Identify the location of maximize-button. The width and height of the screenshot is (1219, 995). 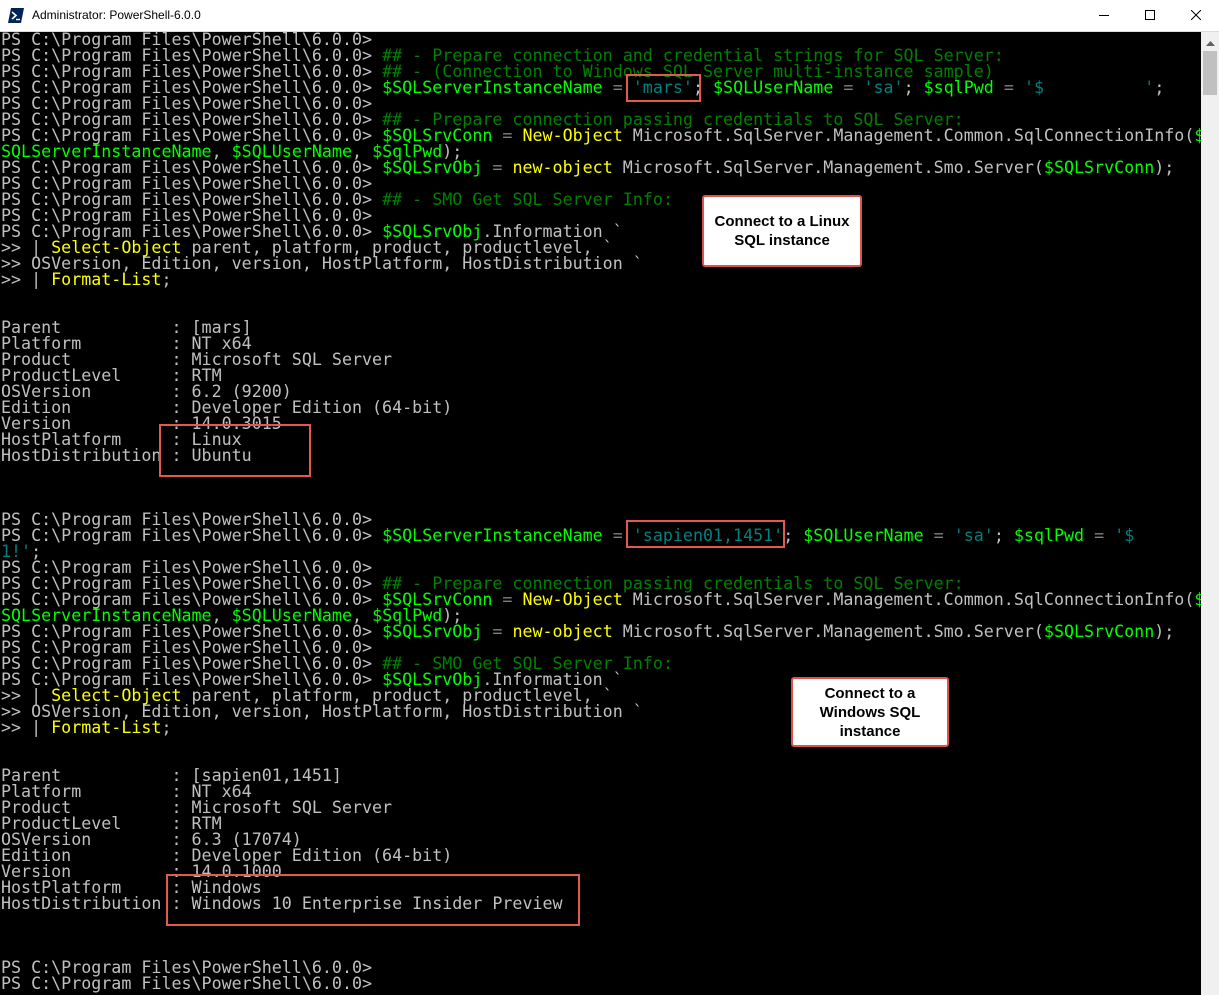
(1150, 15).